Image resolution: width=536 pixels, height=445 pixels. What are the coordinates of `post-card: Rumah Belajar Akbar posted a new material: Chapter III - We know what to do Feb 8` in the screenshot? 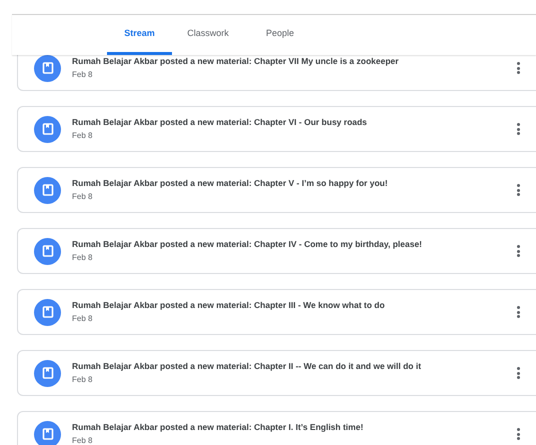 It's located at (276, 312).